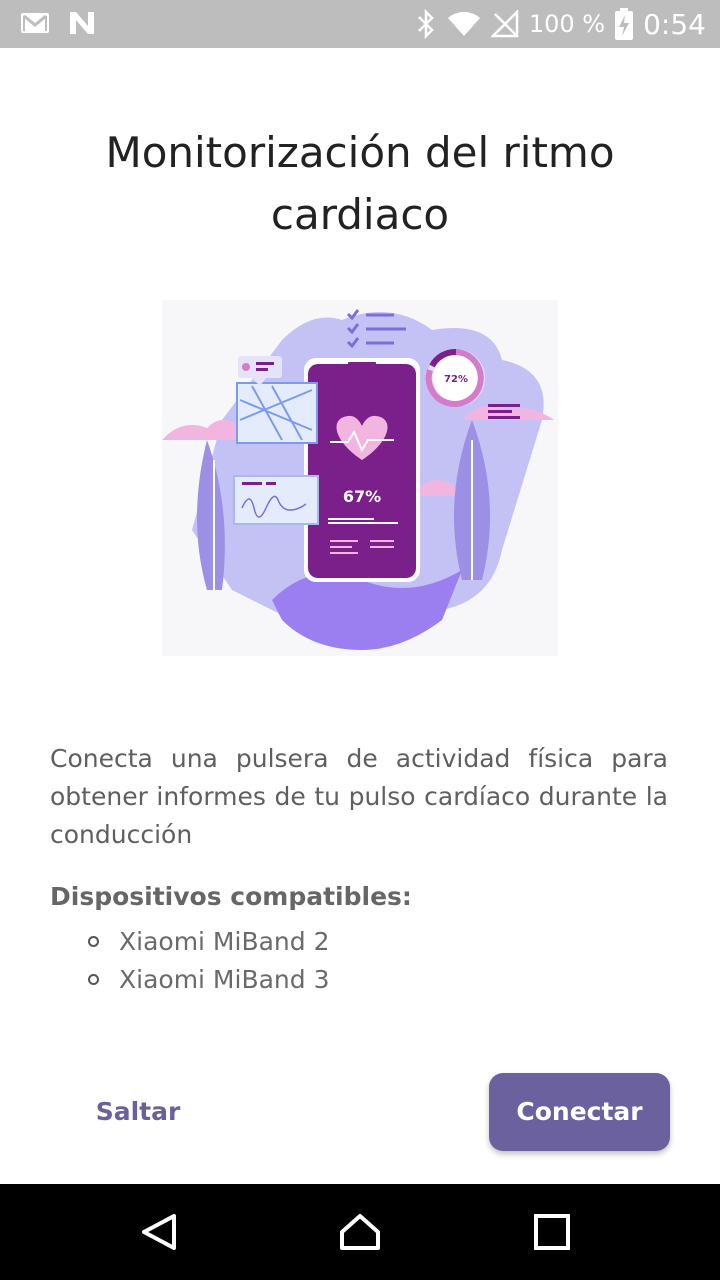 This screenshot has height=1280, width=720. Describe the element at coordinates (360, 24) in the screenshot. I see `status-bar: 100 % 0:54` at that location.